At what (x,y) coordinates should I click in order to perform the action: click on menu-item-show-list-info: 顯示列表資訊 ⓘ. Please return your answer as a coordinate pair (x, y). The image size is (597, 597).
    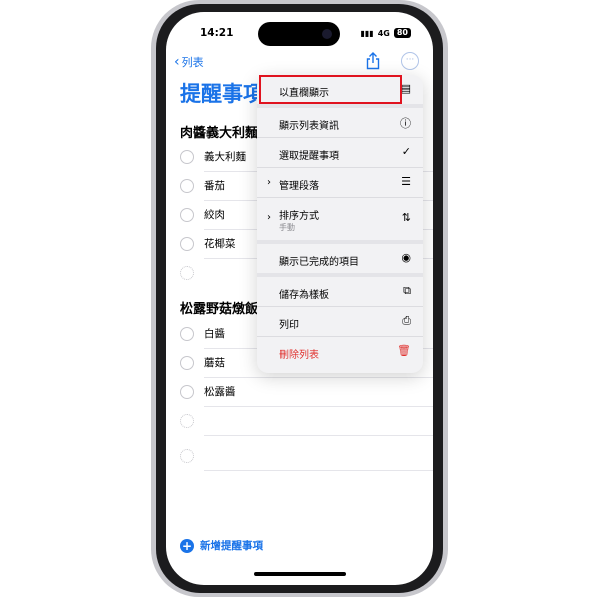
    Looking at the image, I should click on (340, 122).